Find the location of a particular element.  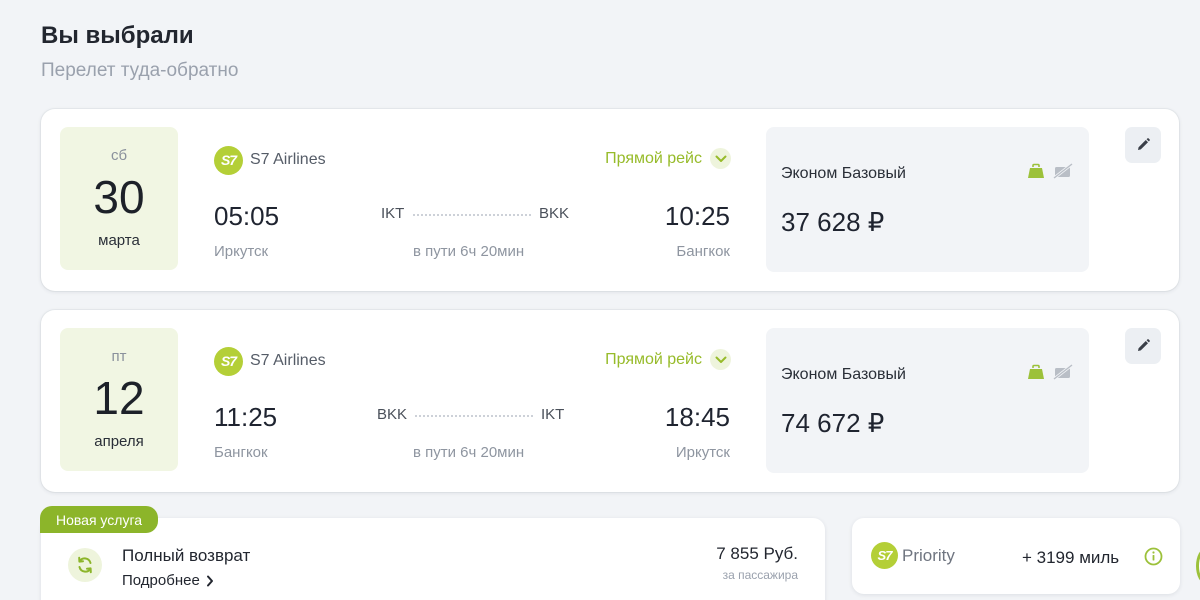

departure-time: 11:25 is located at coordinates (246, 417).